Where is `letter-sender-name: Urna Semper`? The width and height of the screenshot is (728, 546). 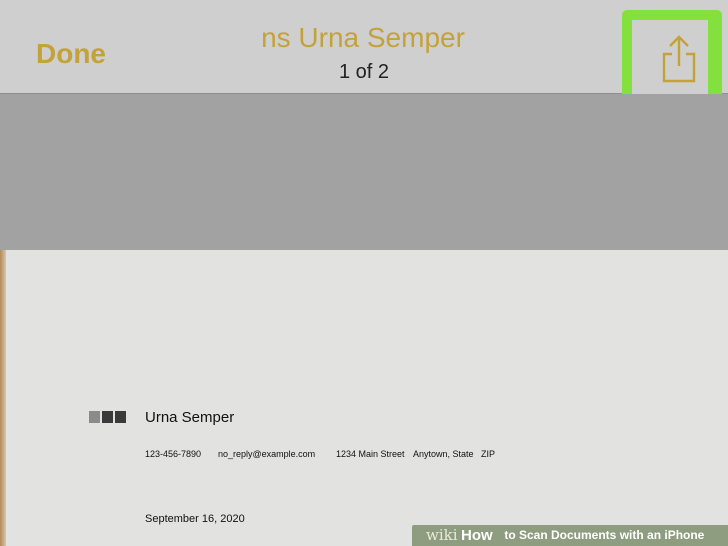 letter-sender-name: Urna Semper is located at coordinates (190, 417).